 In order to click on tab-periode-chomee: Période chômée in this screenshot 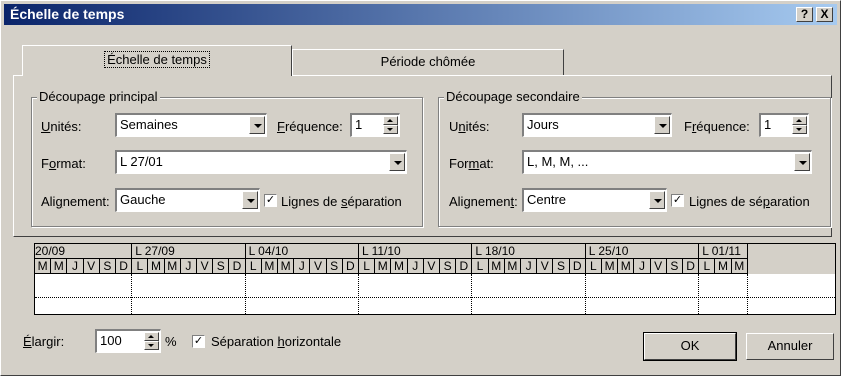, I will do `click(428, 62)`.